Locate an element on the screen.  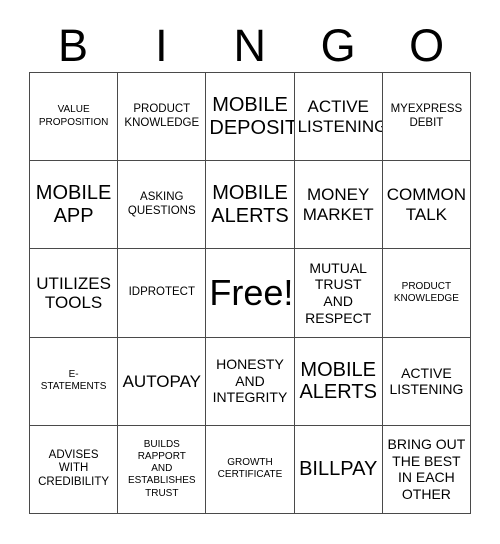
bingo-cell-label: BRING OUT THE BEST IN EACH OTHER is located at coordinates (426, 469).